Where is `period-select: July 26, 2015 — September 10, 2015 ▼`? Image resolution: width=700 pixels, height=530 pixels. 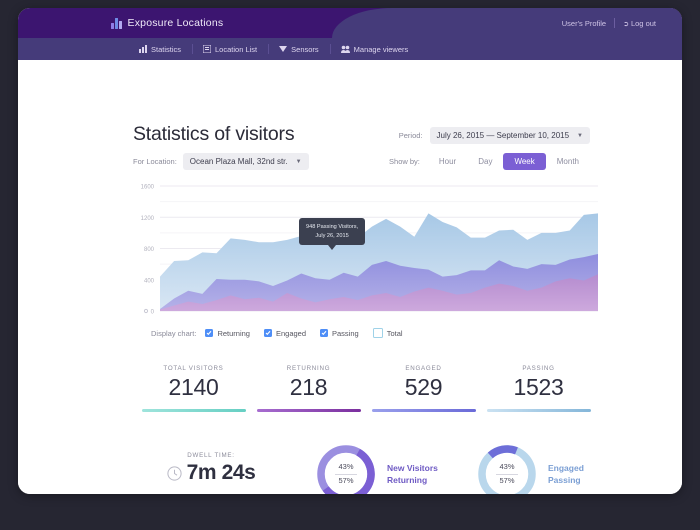
period-select: July 26, 2015 — September 10, 2015 ▼ is located at coordinates (509, 135).